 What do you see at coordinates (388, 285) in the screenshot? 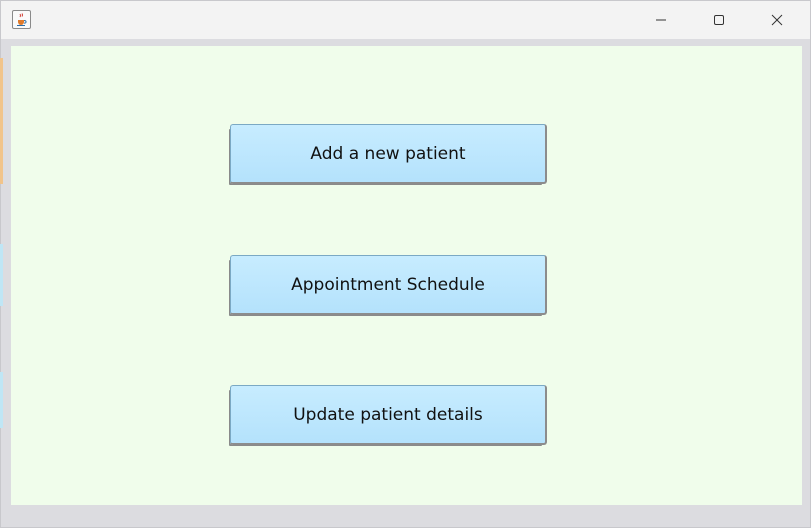
I see `appointment-schedule-button: Appointment Schedule` at bounding box center [388, 285].